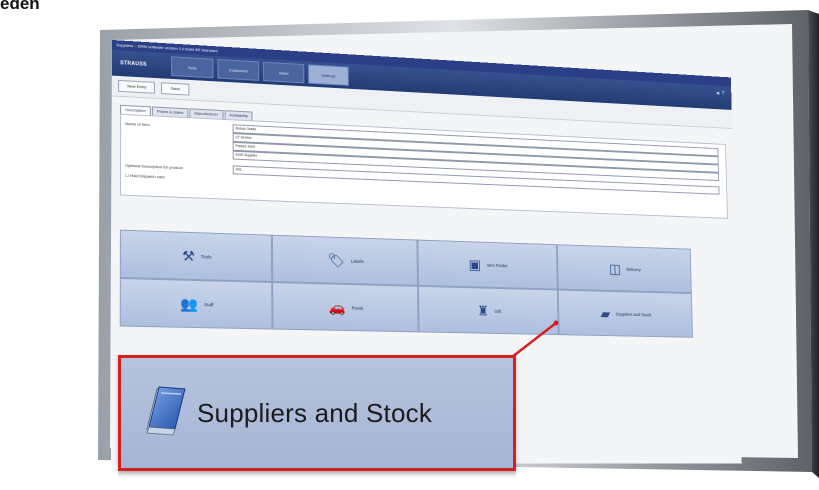 Image resolution: width=819 pixels, height=490 pixels. What do you see at coordinates (165, 413) in the screenshot?
I see `suppliers-stock-icon` at bounding box center [165, 413].